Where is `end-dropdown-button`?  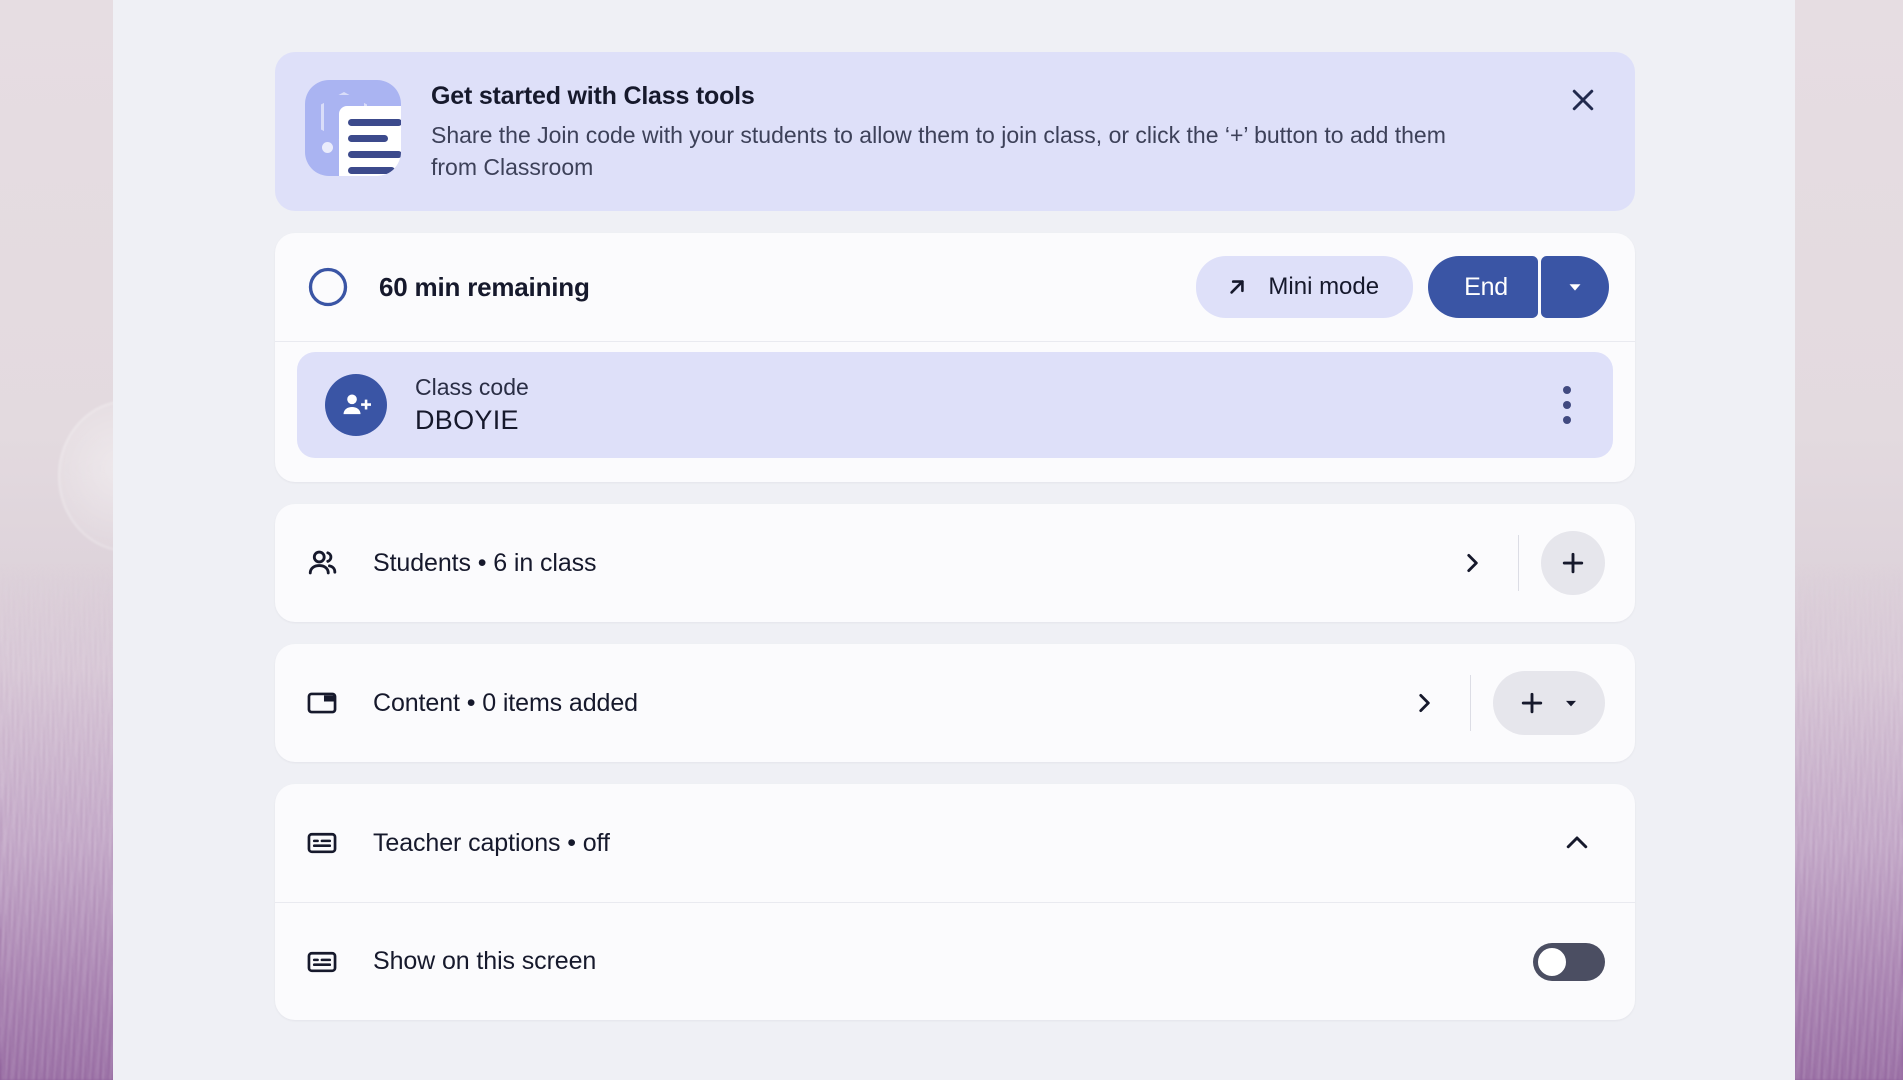
end-dropdown-button is located at coordinates (1575, 287).